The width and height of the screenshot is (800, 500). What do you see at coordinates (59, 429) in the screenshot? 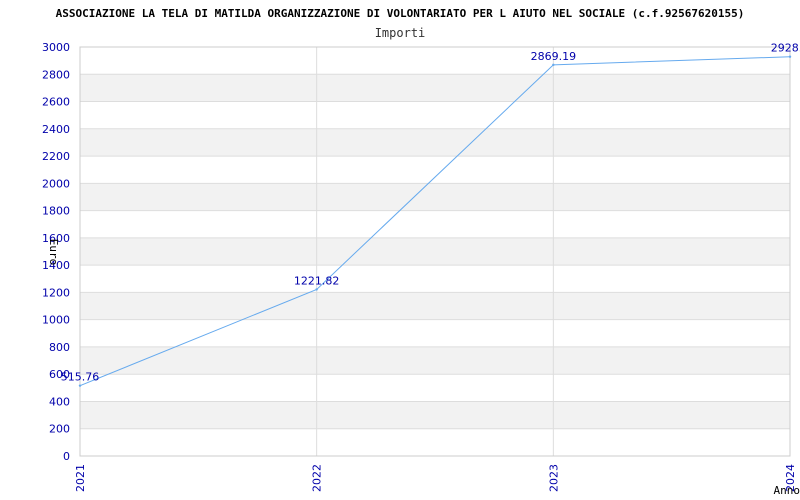
I see `y-tick-label: 200` at bounding box center [59, 429].